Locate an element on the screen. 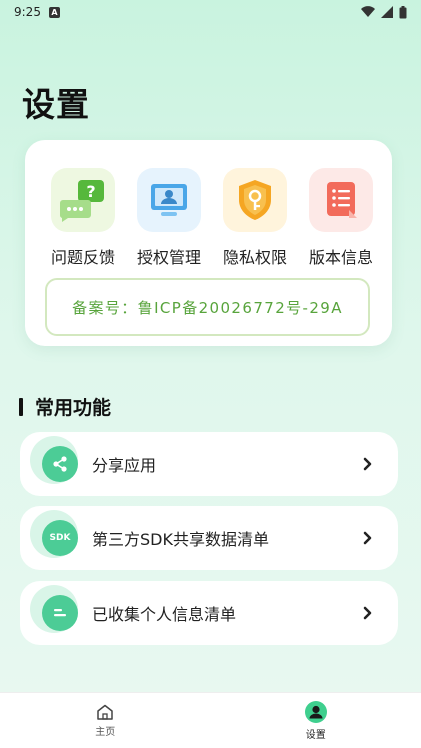 This screenshot has height=748, width=421. list-item-third-party-sdk: SDK 第三方SDK共享数据清单 is located at coordinates (209, 538).